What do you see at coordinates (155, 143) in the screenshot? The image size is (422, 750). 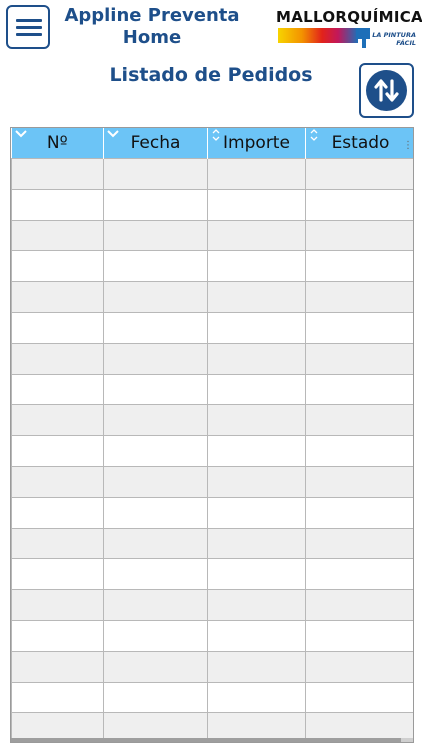 I see `column-header-fecha: Fecha` at bounding box center [155, 143].